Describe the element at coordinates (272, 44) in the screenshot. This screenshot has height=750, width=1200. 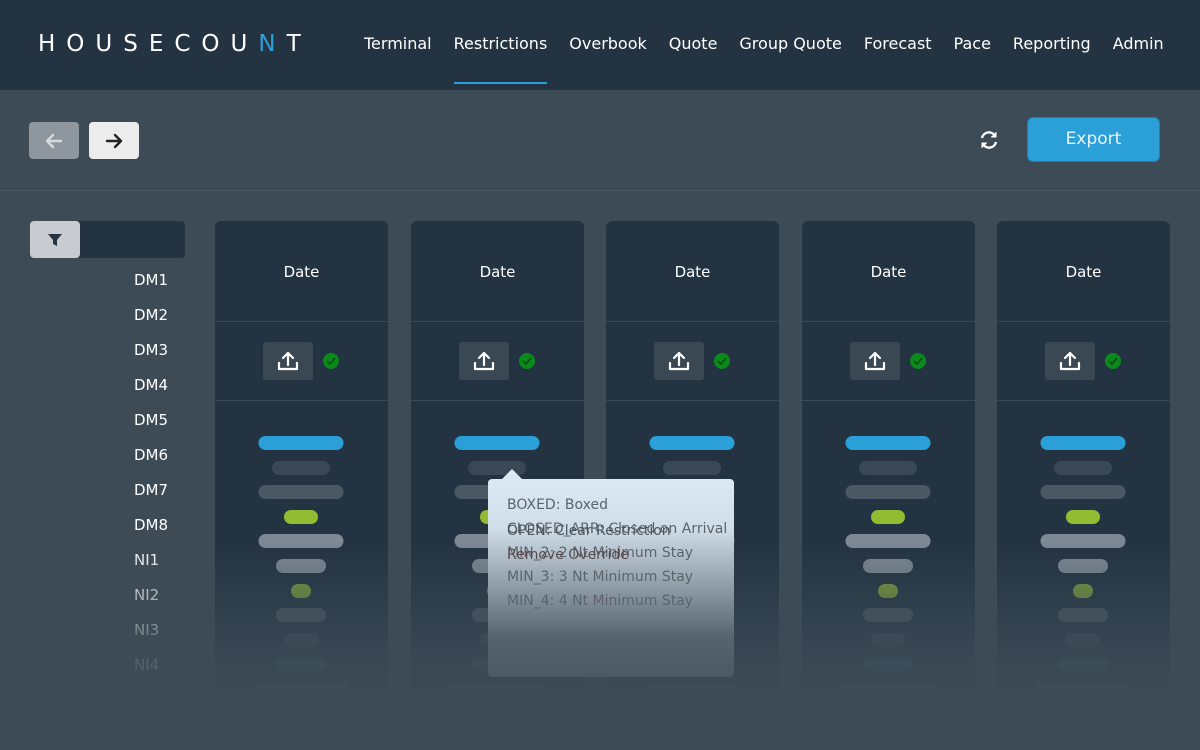
I see `logo-accent: N` at that location.